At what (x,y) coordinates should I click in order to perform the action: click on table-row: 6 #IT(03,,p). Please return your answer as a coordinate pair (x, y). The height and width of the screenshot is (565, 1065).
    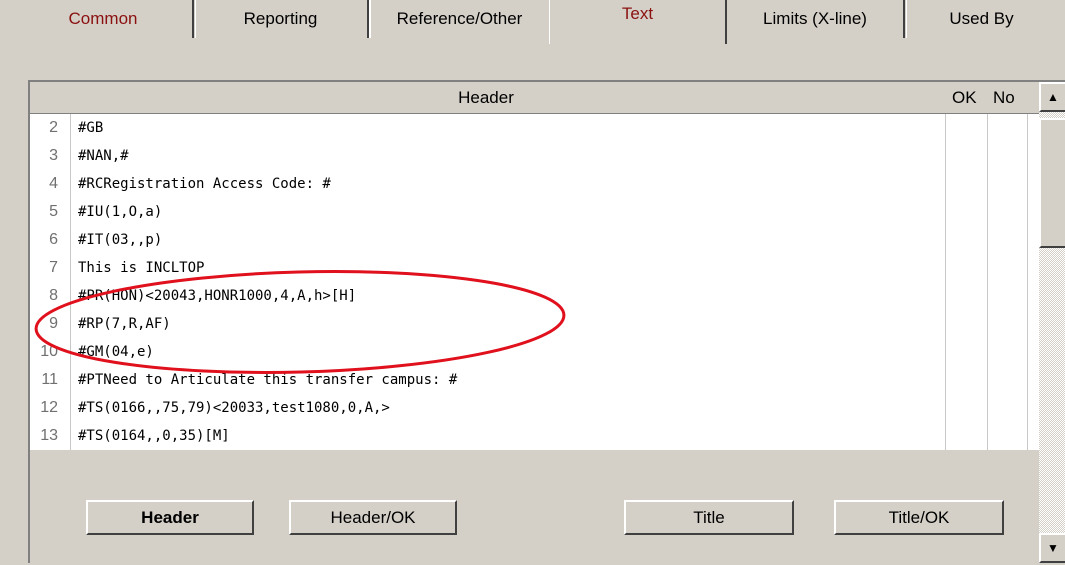
    Looking at the image, I should click on (534, 240).